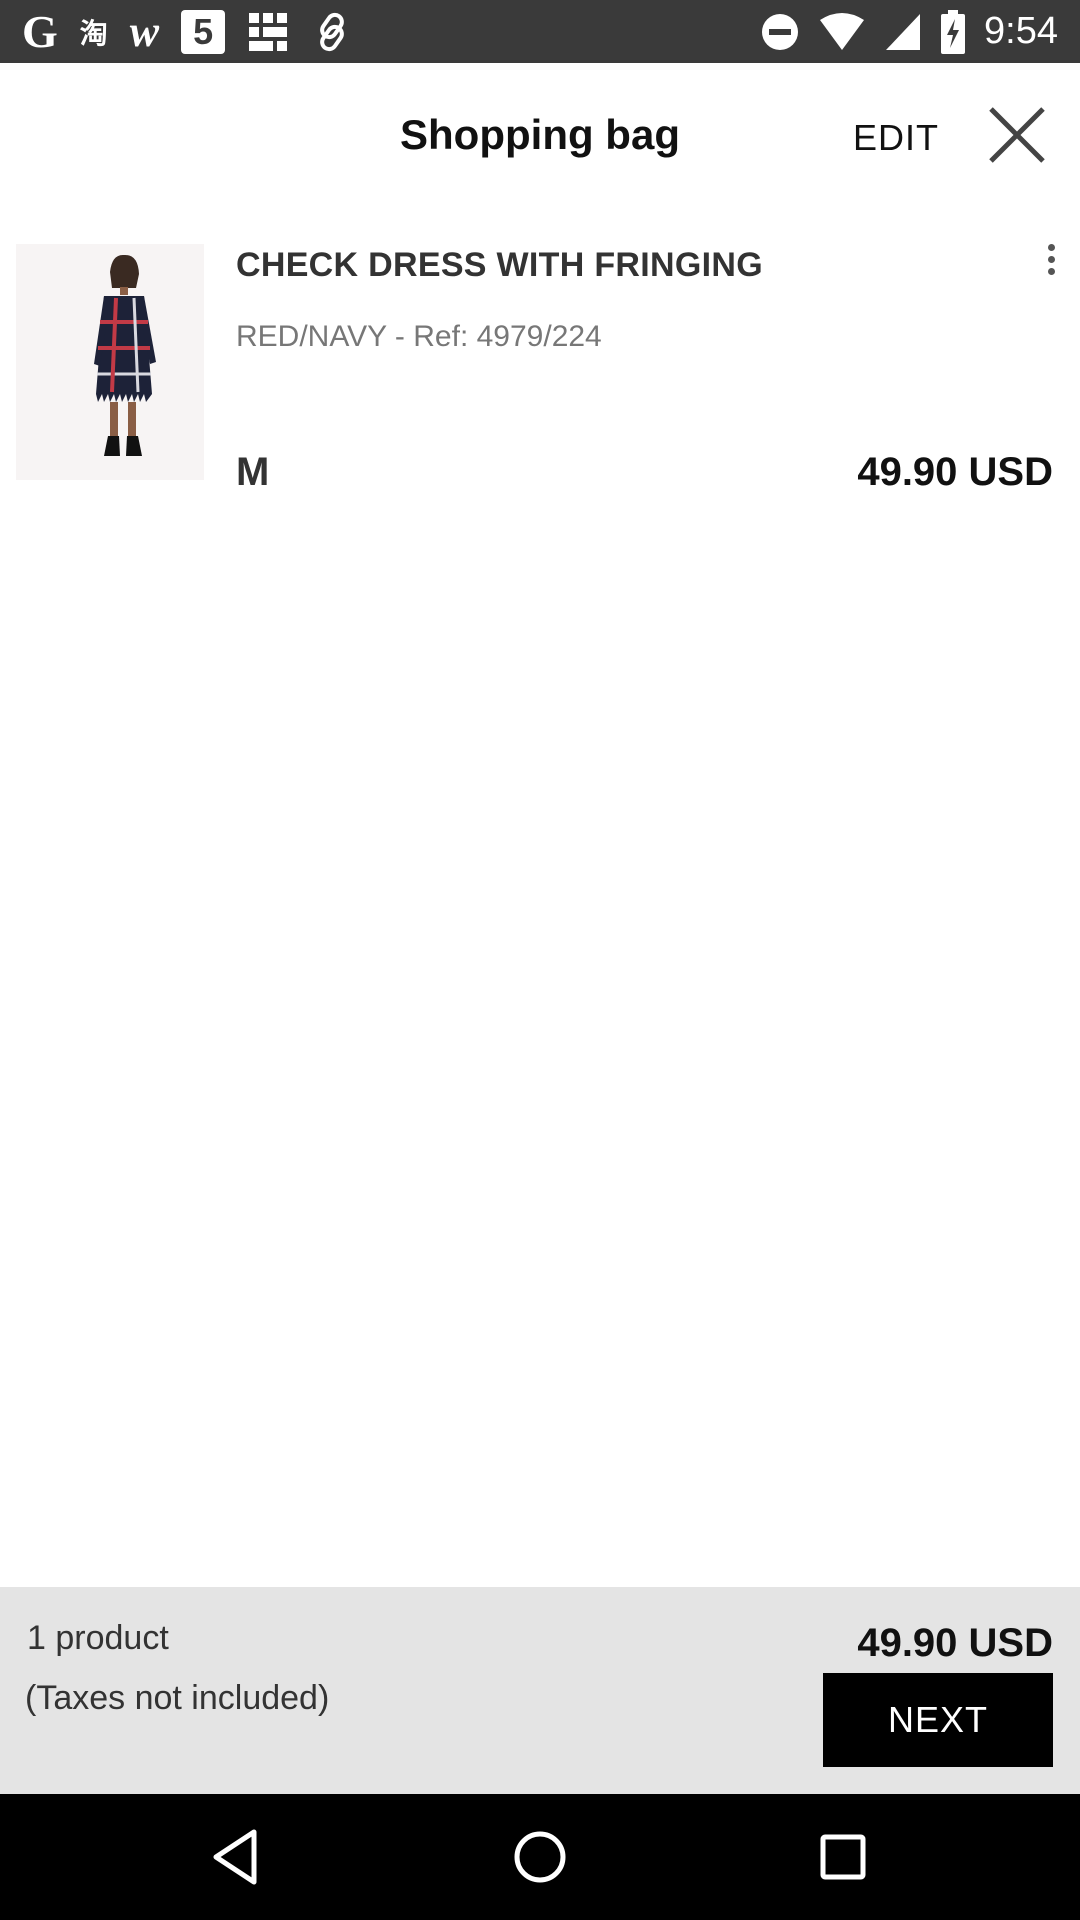 The width and height of the screenshot is (1080, 1920). Describe the element at coordinates (938, 1720) in the screenshot. I see `next-button: NEXT` at that location.